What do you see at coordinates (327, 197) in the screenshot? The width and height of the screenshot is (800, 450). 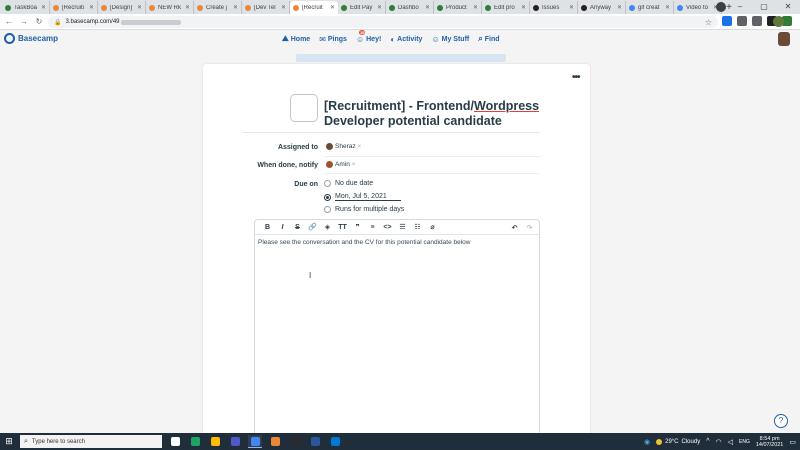 I see `radio-specific-date` at bounding box center [327, 197].